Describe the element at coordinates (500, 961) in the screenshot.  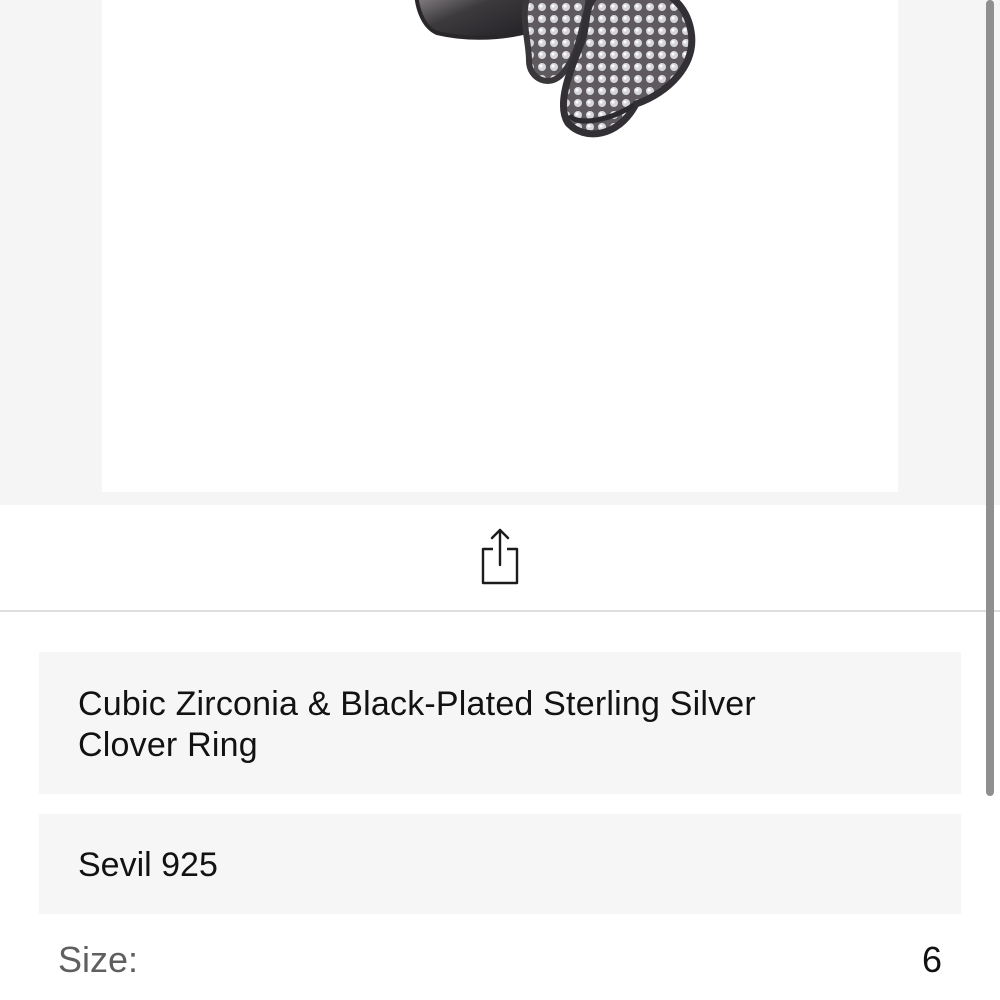
I see `size-selector-row: Size: 6` at that location.